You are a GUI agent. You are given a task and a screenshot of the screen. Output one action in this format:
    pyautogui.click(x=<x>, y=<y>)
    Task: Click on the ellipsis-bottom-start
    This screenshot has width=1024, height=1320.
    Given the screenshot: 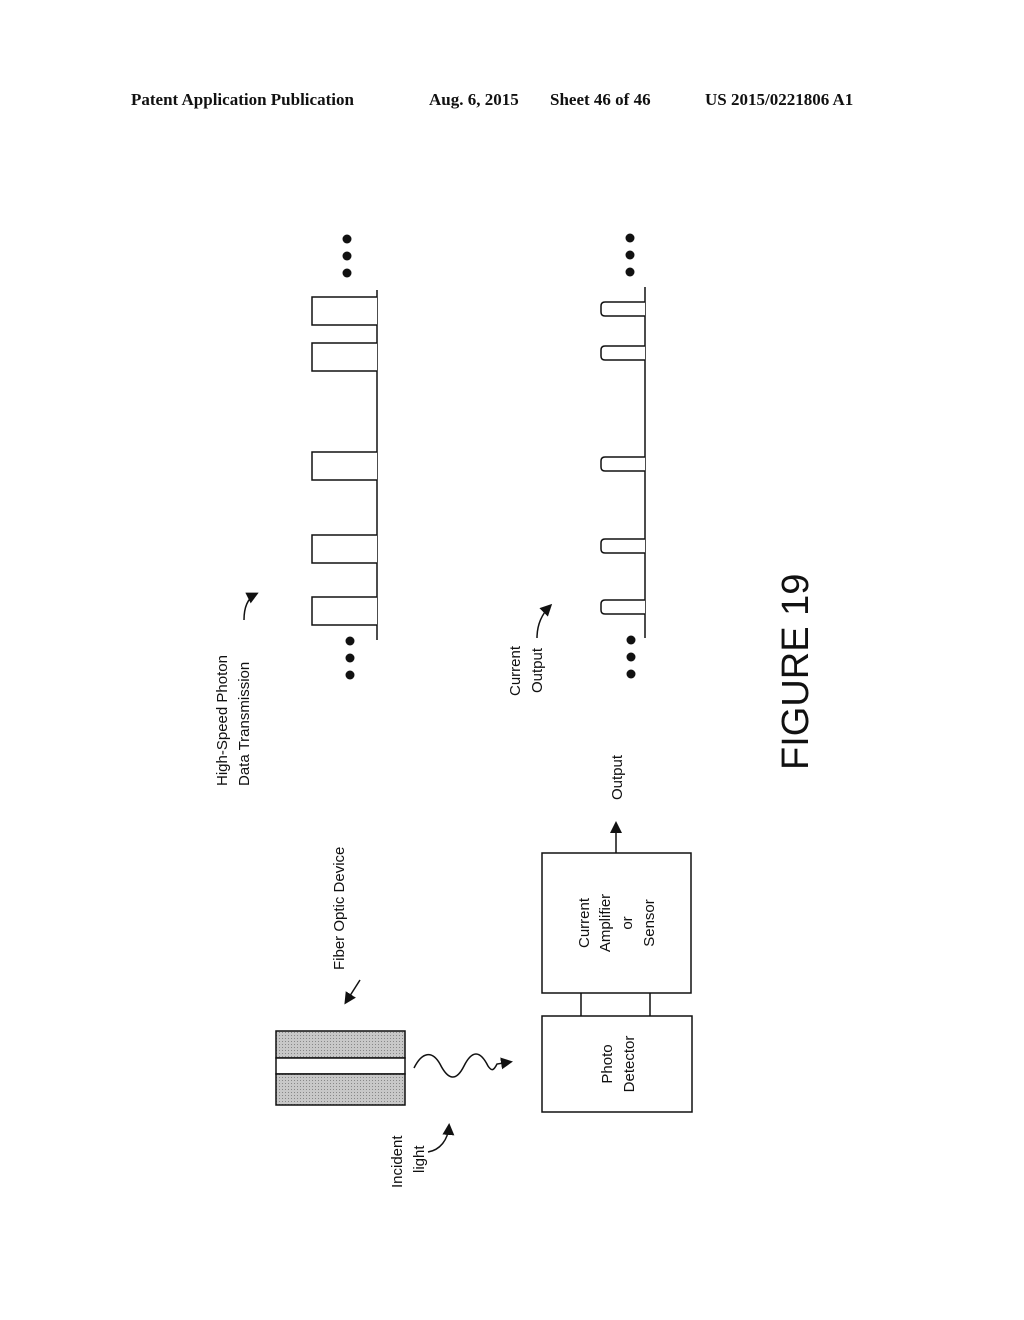 What is the action you would take?
    pyautogui.click(x=630, y=255)
    